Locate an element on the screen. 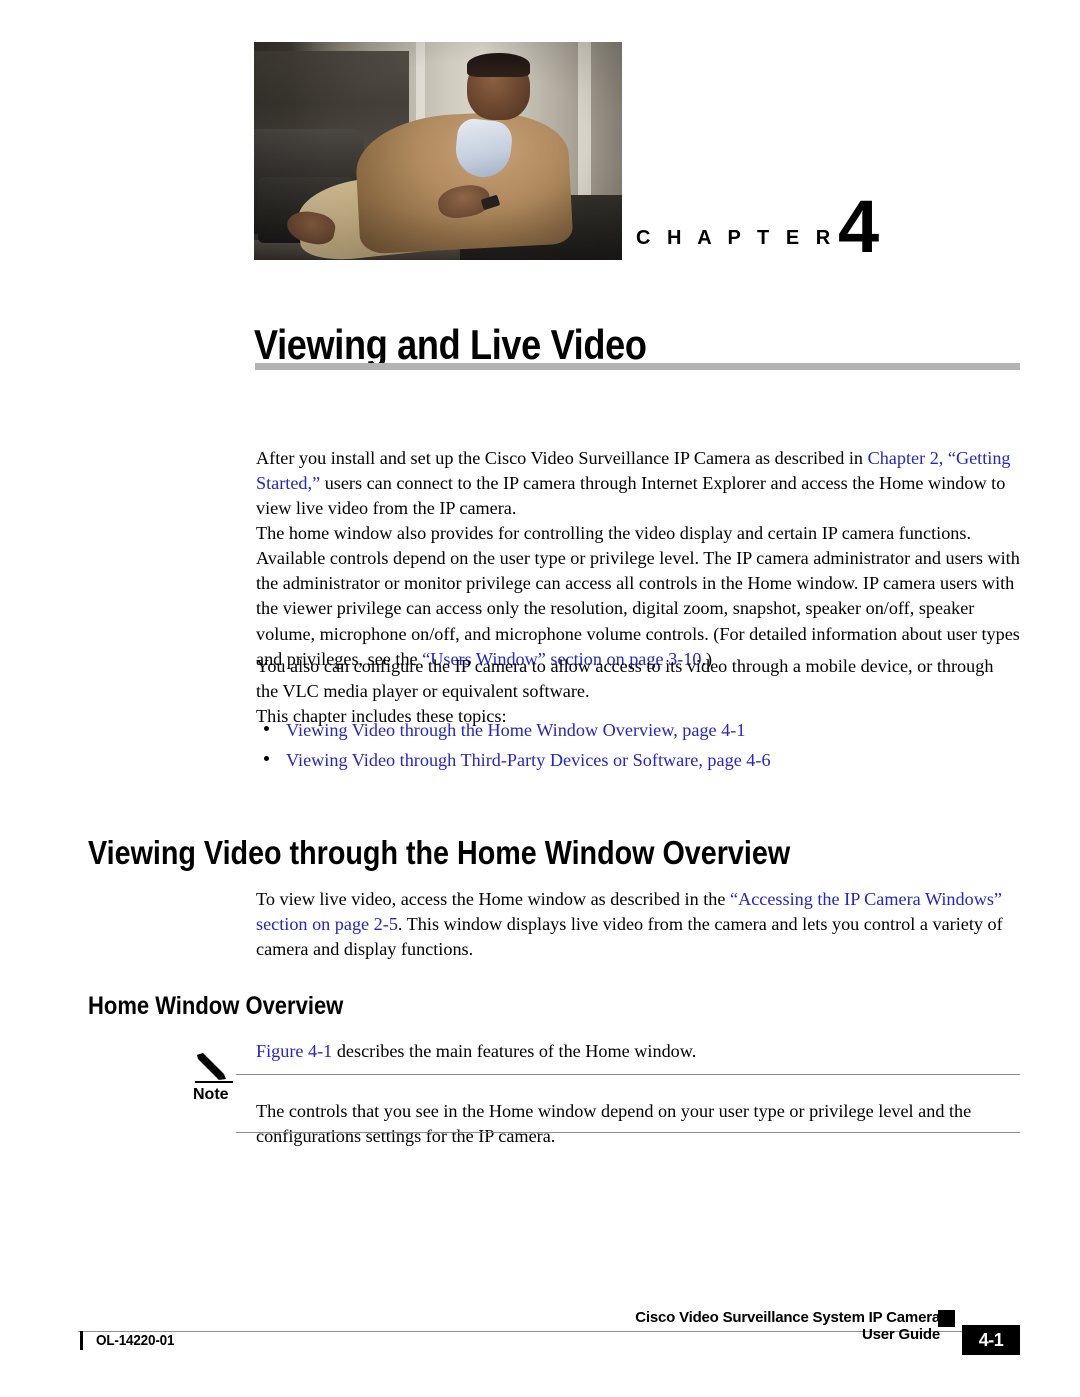 Image resolution: width=1080 pixels, height=1397 pixels. note-rule-top is located at coordinates (628, 1074).